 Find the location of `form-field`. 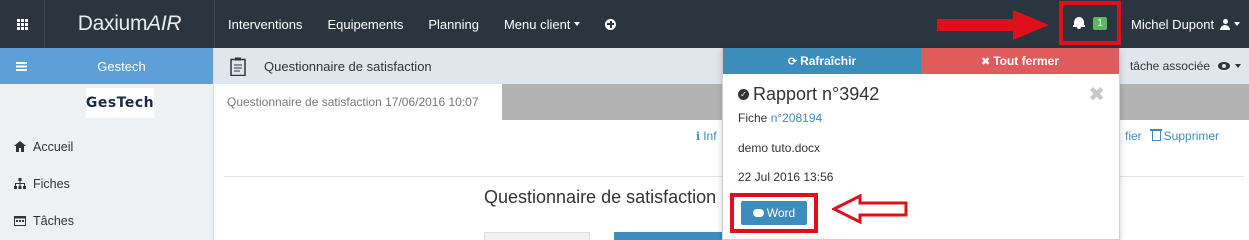

form-field is located at coordinates (537, 236).